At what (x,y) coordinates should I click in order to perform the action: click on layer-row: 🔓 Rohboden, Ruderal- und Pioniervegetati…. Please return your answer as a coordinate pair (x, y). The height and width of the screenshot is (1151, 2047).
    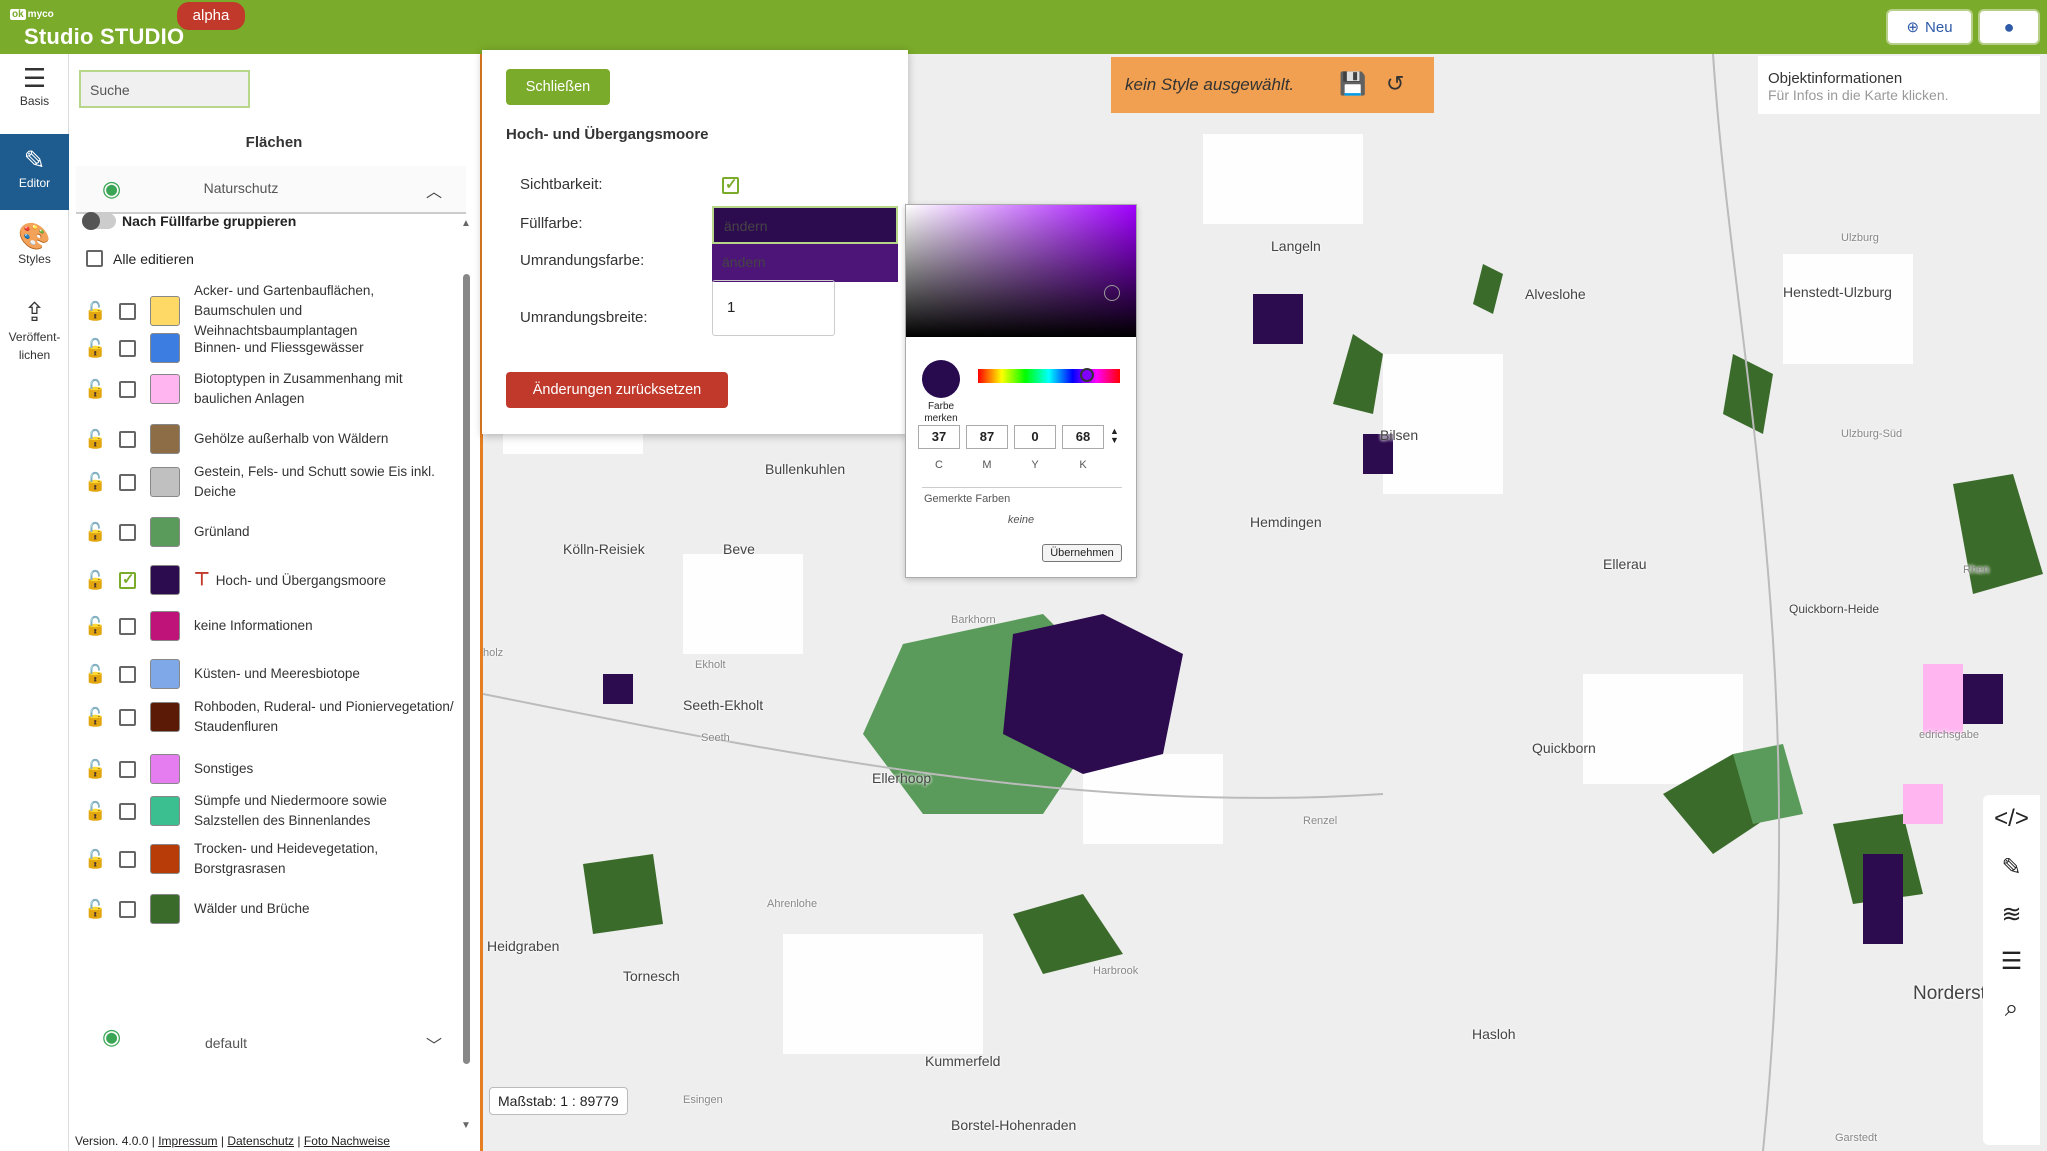
    Looking at the image, I should click on (274, 717).